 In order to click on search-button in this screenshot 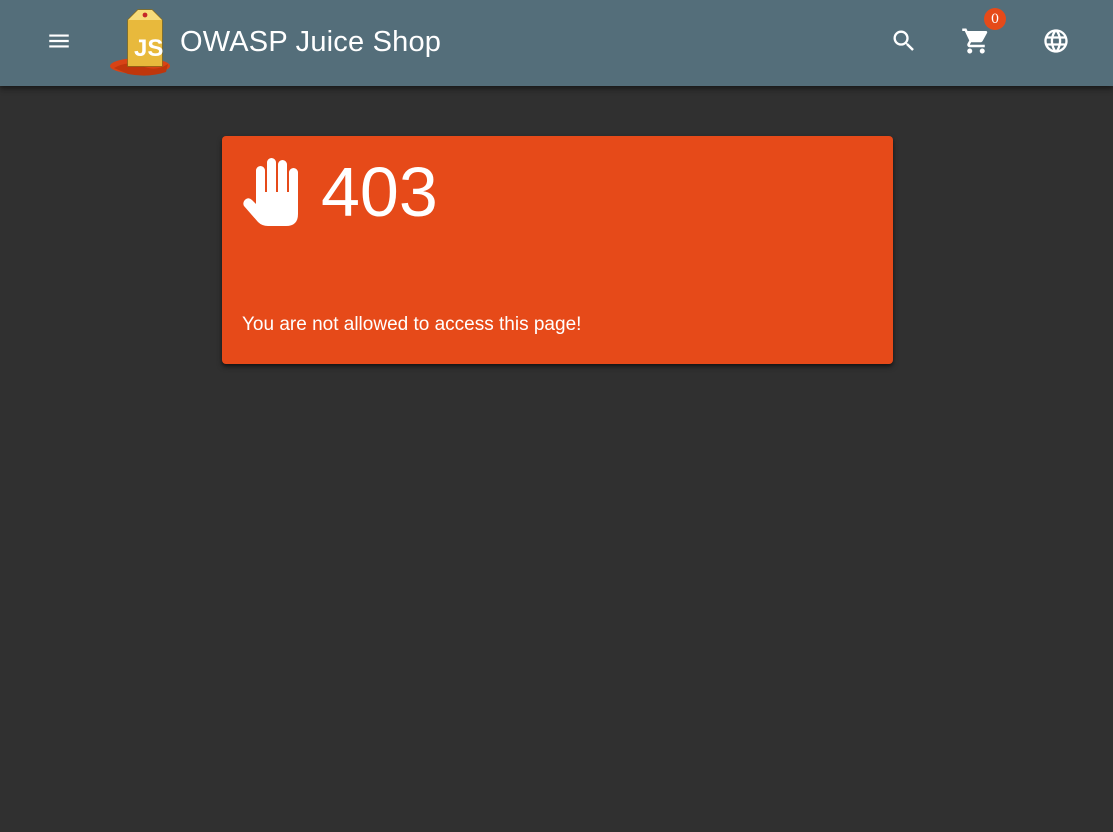, I will do `click(904, 41)`.